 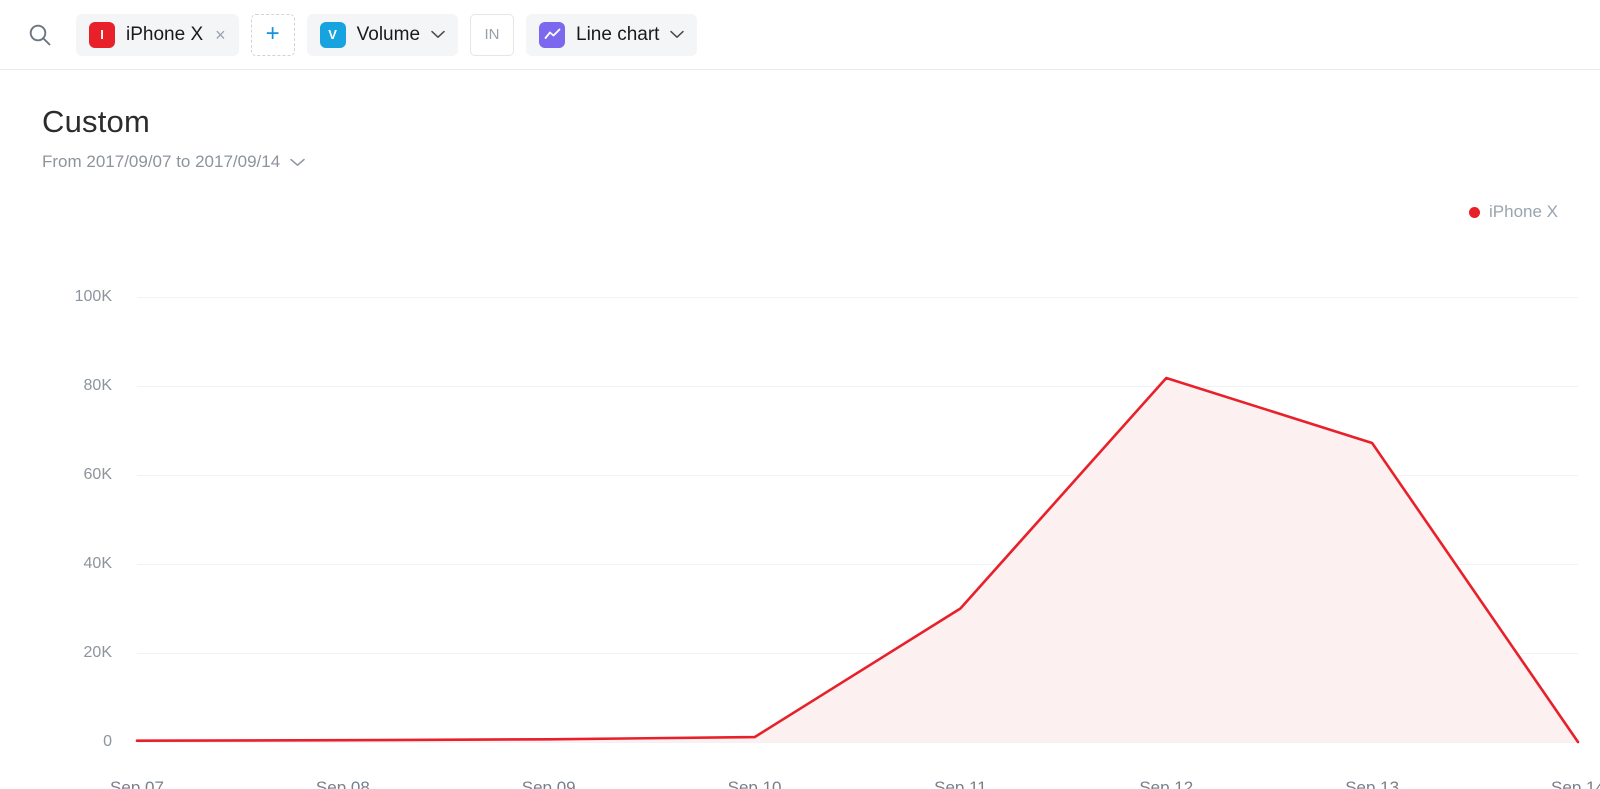 What do you see at coordinates (97, 652) in the screenshot?
I see `y-axis-tick-label: 20K` at bounding box center [97, 652].